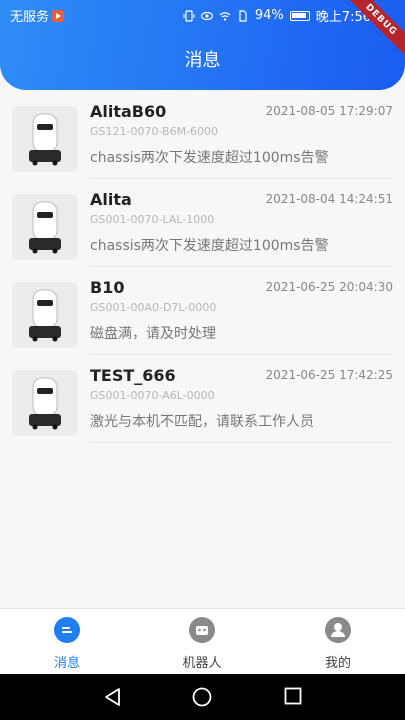  Describe the element at coordinates (329, 287) in the screenshot. I see `message-time: 2021-06-25 20:04:30` at that location.